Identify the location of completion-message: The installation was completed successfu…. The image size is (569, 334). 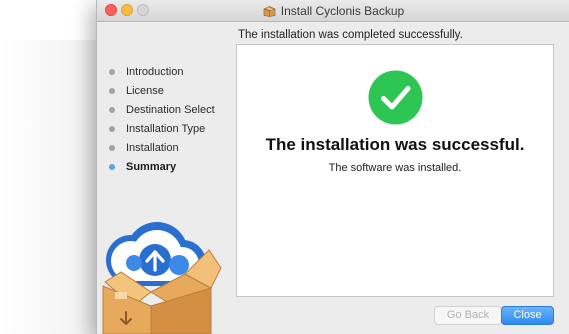
(350, 35).